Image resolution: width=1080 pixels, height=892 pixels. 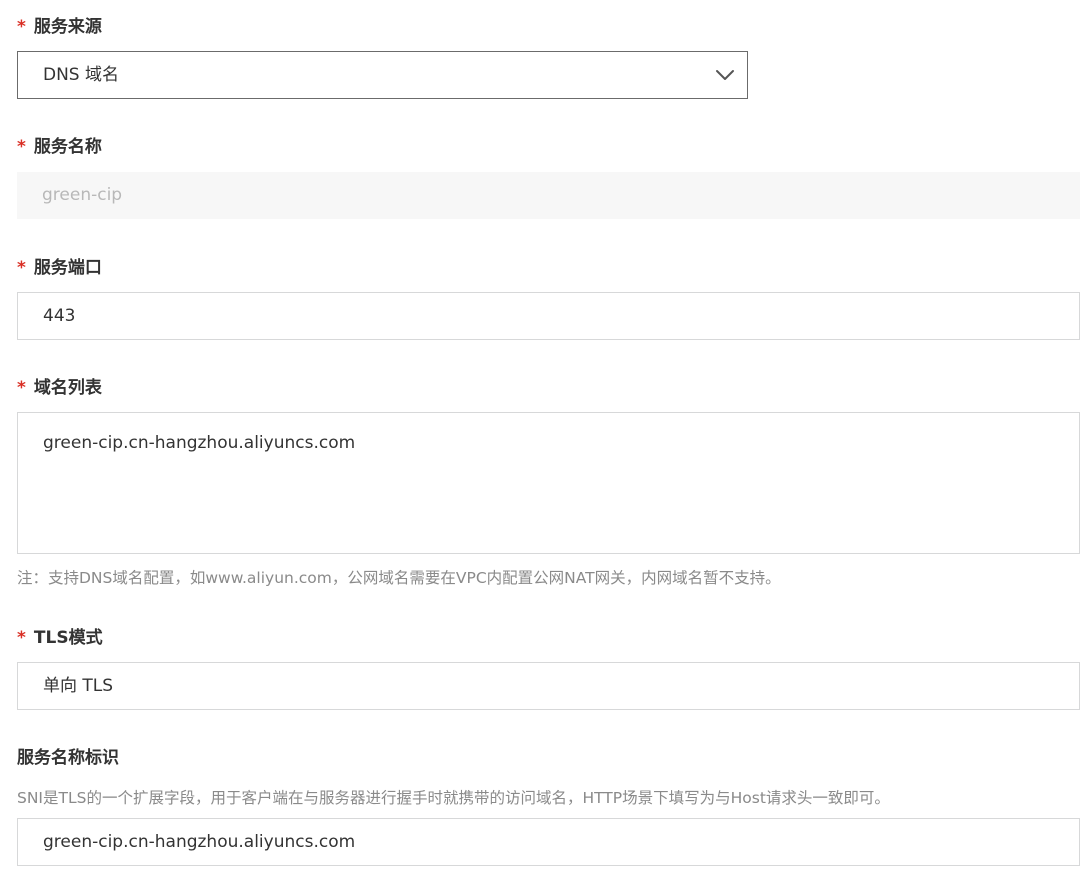 What do you see at coordinates (67, 388) in the screenshot?
I see `domain-list-label-text: 域名列表` at bounding box center [67, 388].